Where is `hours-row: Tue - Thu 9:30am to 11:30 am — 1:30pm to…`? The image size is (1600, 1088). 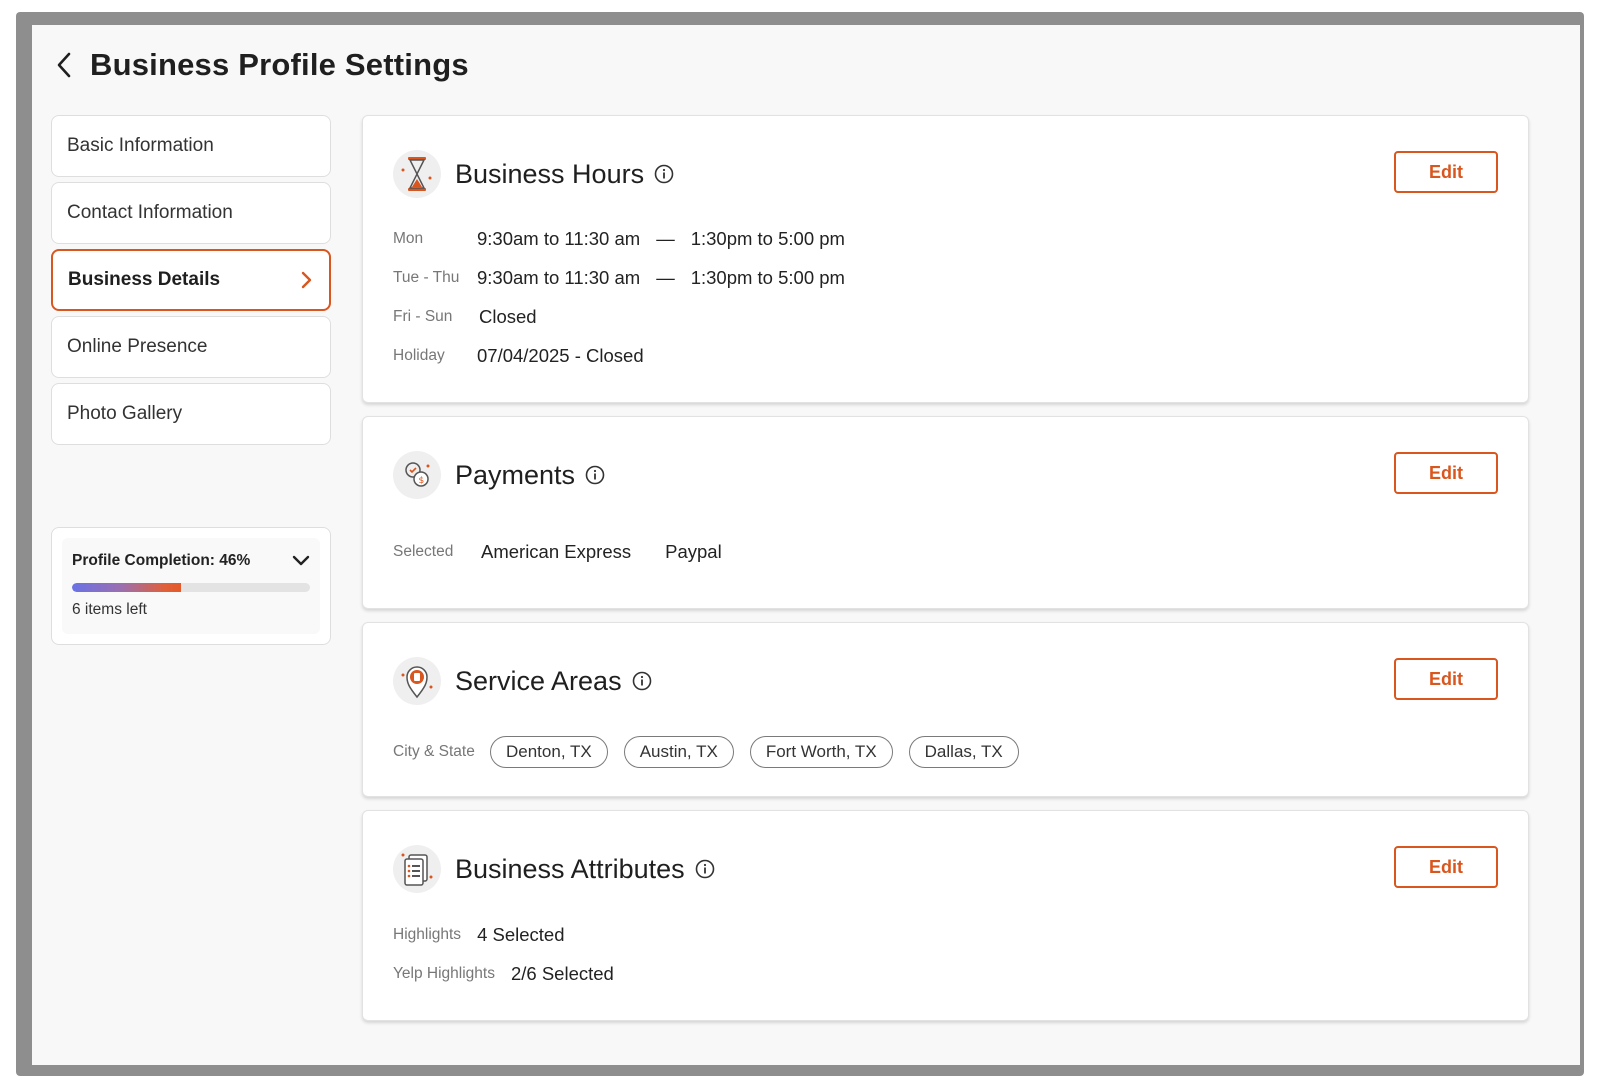
hours-row: Tue - Thu 9:30am to 11:30 am — 1:30pm to… is located at coordinates (619, 278).